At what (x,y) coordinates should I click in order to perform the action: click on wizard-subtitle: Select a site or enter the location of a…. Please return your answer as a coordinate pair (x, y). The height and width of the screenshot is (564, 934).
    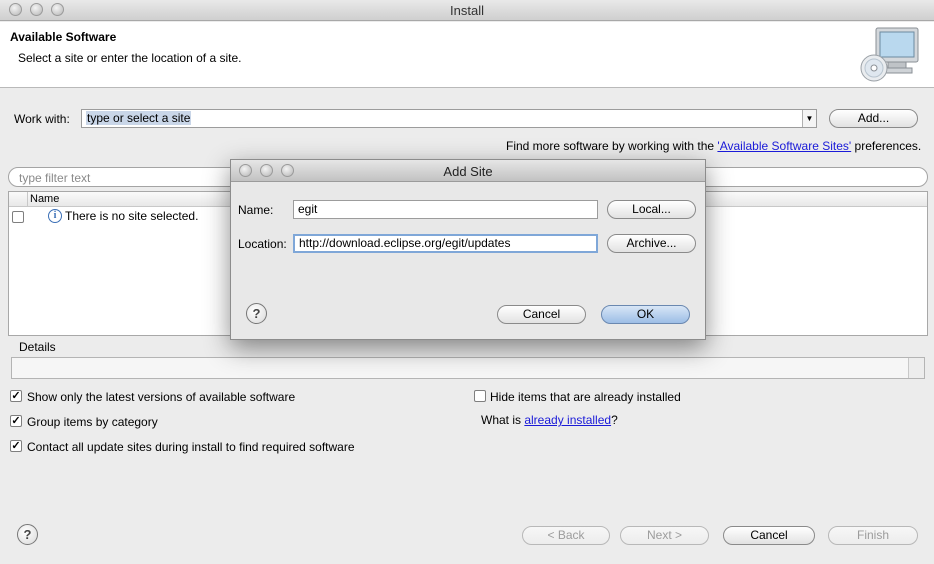
    Looking at the image, I should click on (130, 58).